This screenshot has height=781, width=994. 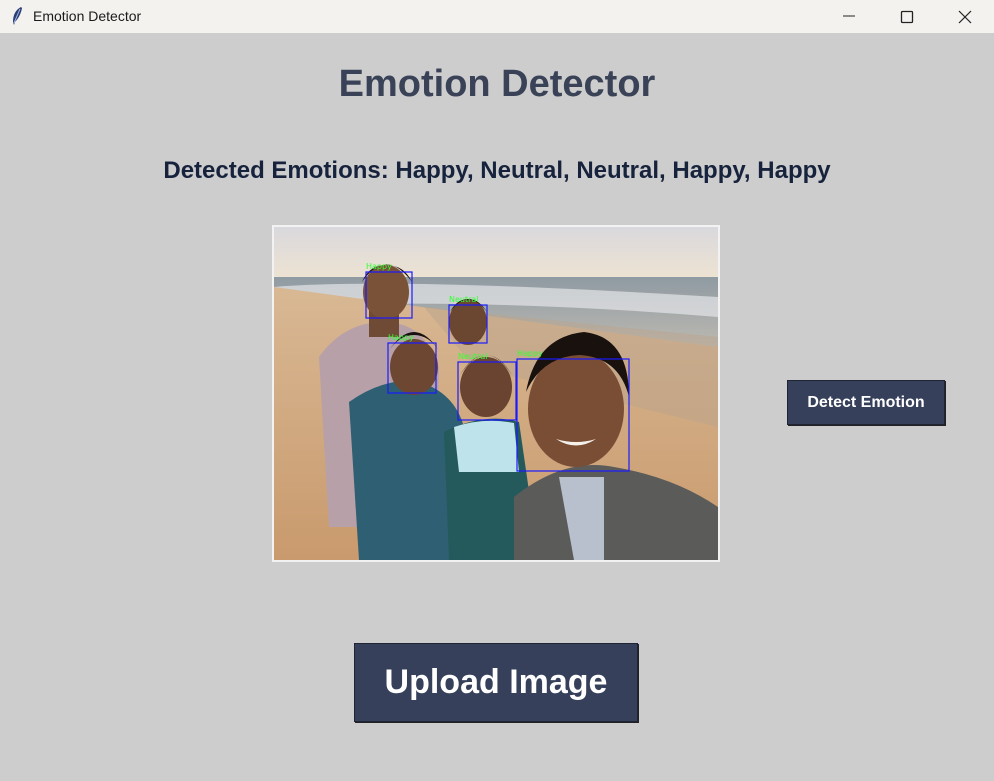 What do you see at coordinates (379, 266) in the screenshot?
I see `face-label-1: Happy` at bounding box center [379, 266].